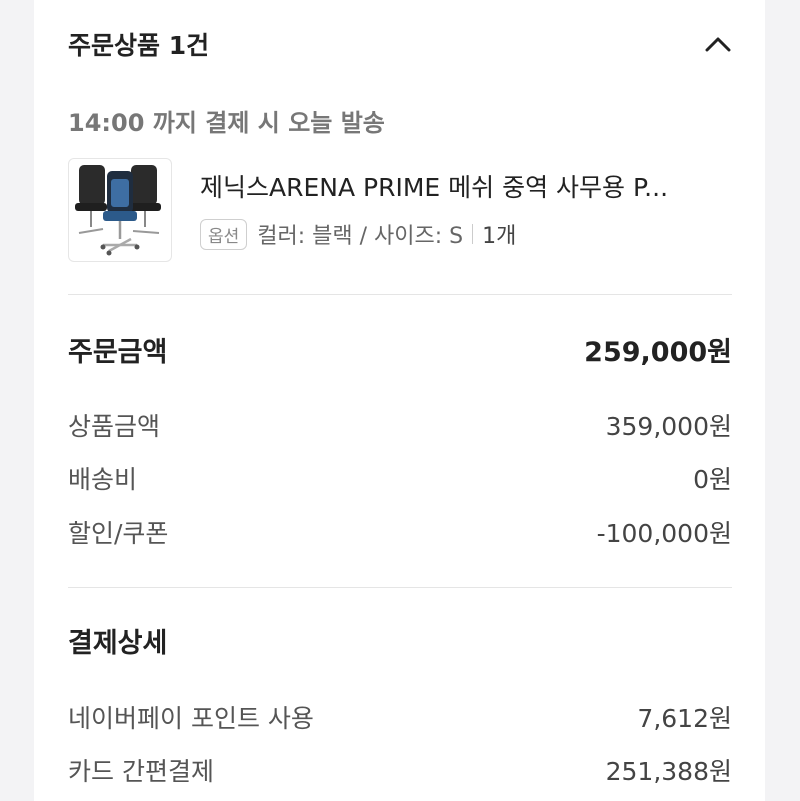 The width and height of the screenshot is (800, 801). Describe the element at coordinates (191, 718) in the screenshot. I see `payment-row-label: 네이버페이 포인트 사용` at that location.